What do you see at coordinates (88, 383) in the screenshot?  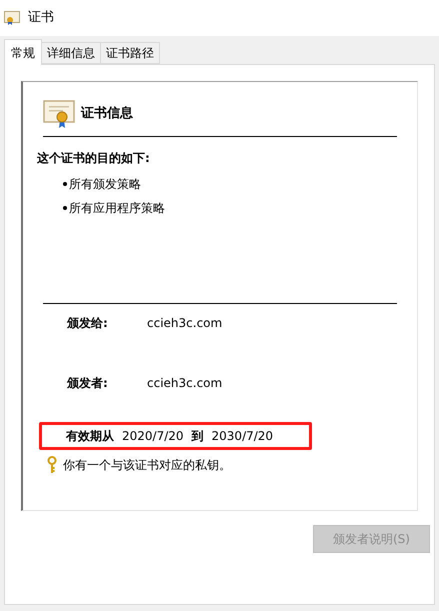 I see `field-label: 颁发者:` at bounding box center [88, 383].